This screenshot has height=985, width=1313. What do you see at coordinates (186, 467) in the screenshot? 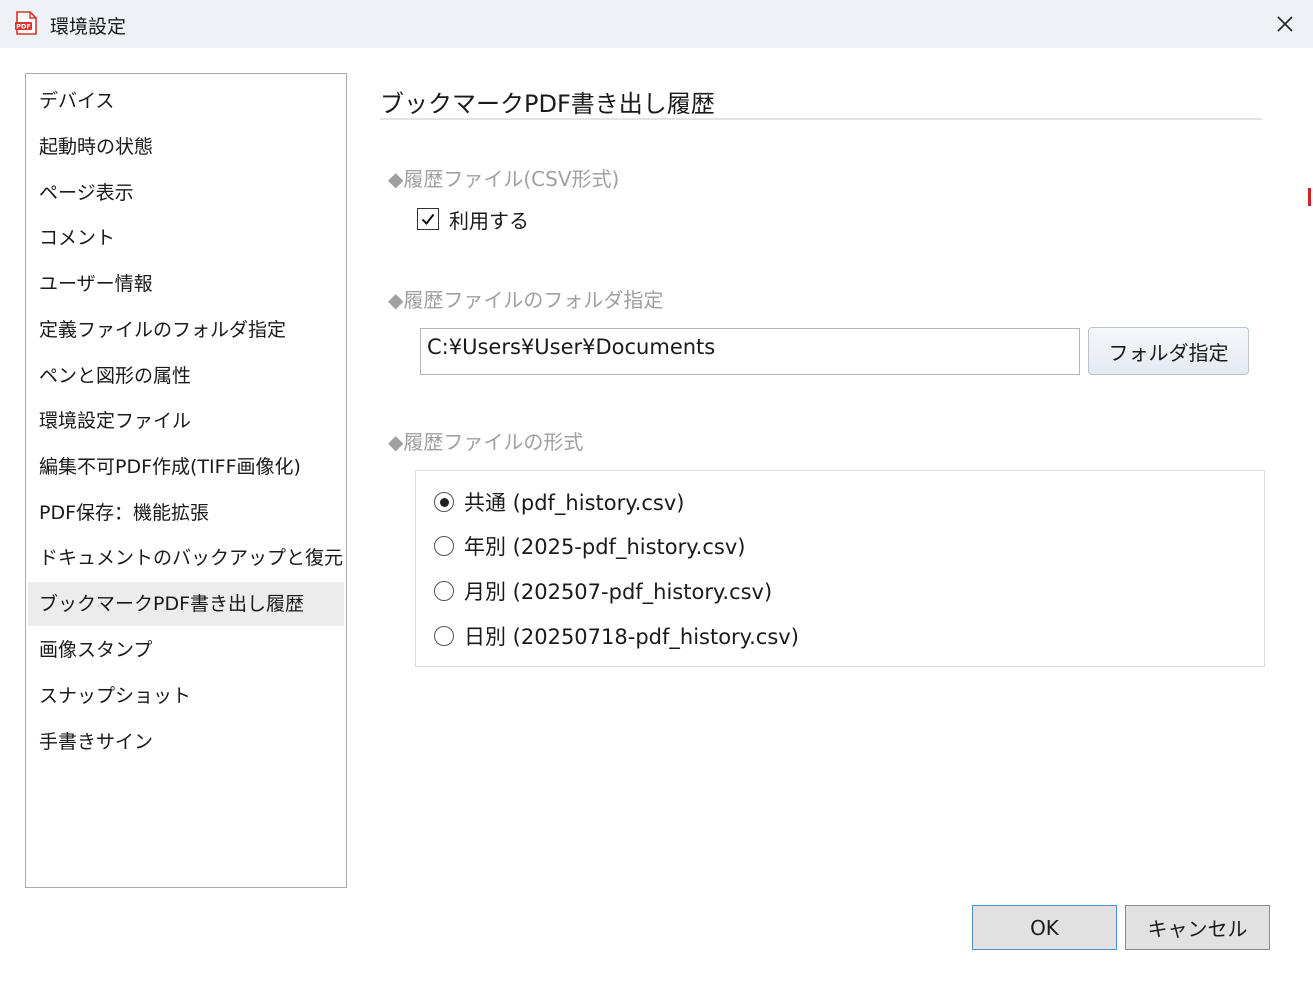
I see `sidebar-item-non-editable-pdf: 編集不可PDF作成(TIFF画像化)` at bounding box center [186, 467].